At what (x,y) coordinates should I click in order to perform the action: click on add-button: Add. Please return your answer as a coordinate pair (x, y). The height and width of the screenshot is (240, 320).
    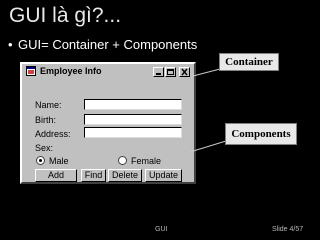
    Looking at the image, I should click on (56, 175).